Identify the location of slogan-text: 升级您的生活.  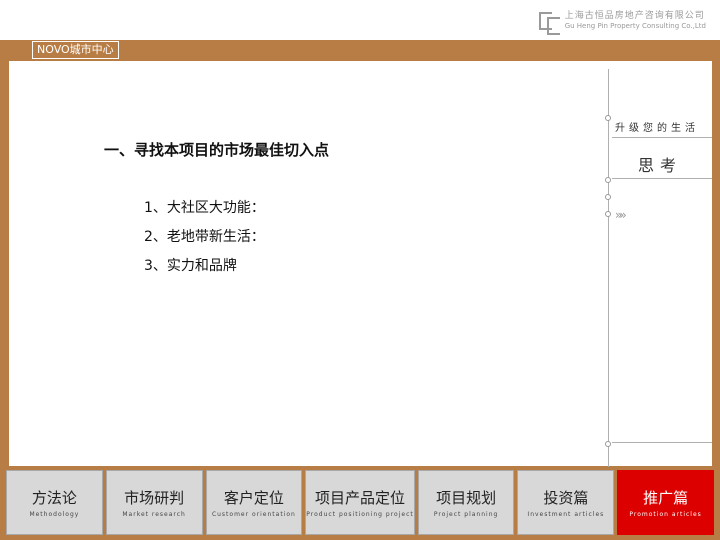
(657, 128).